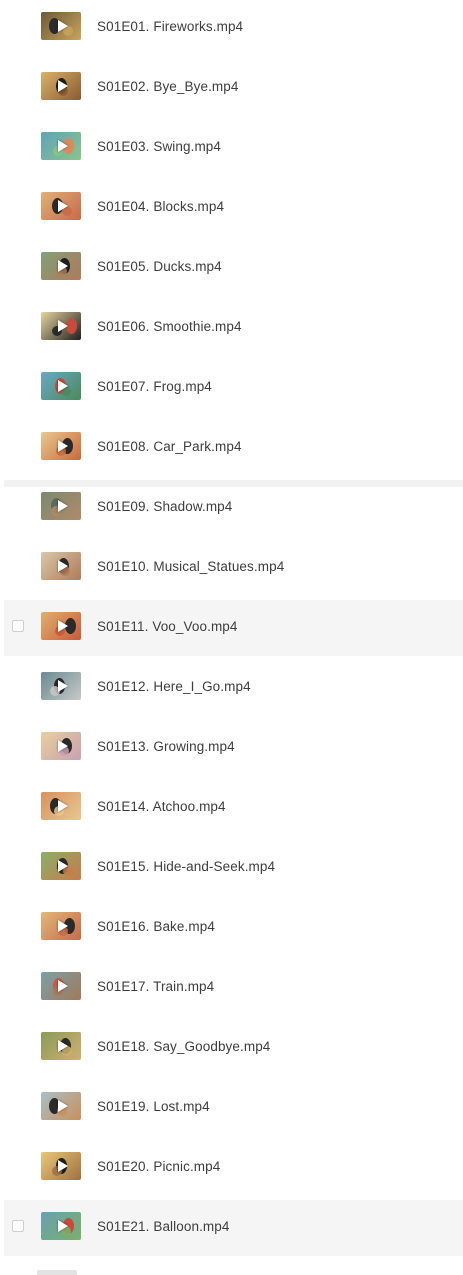  Describe the element at coordinates (154, 387) in the screenshot. I see `file-name: S01E07. Frog.mp4` at that location.